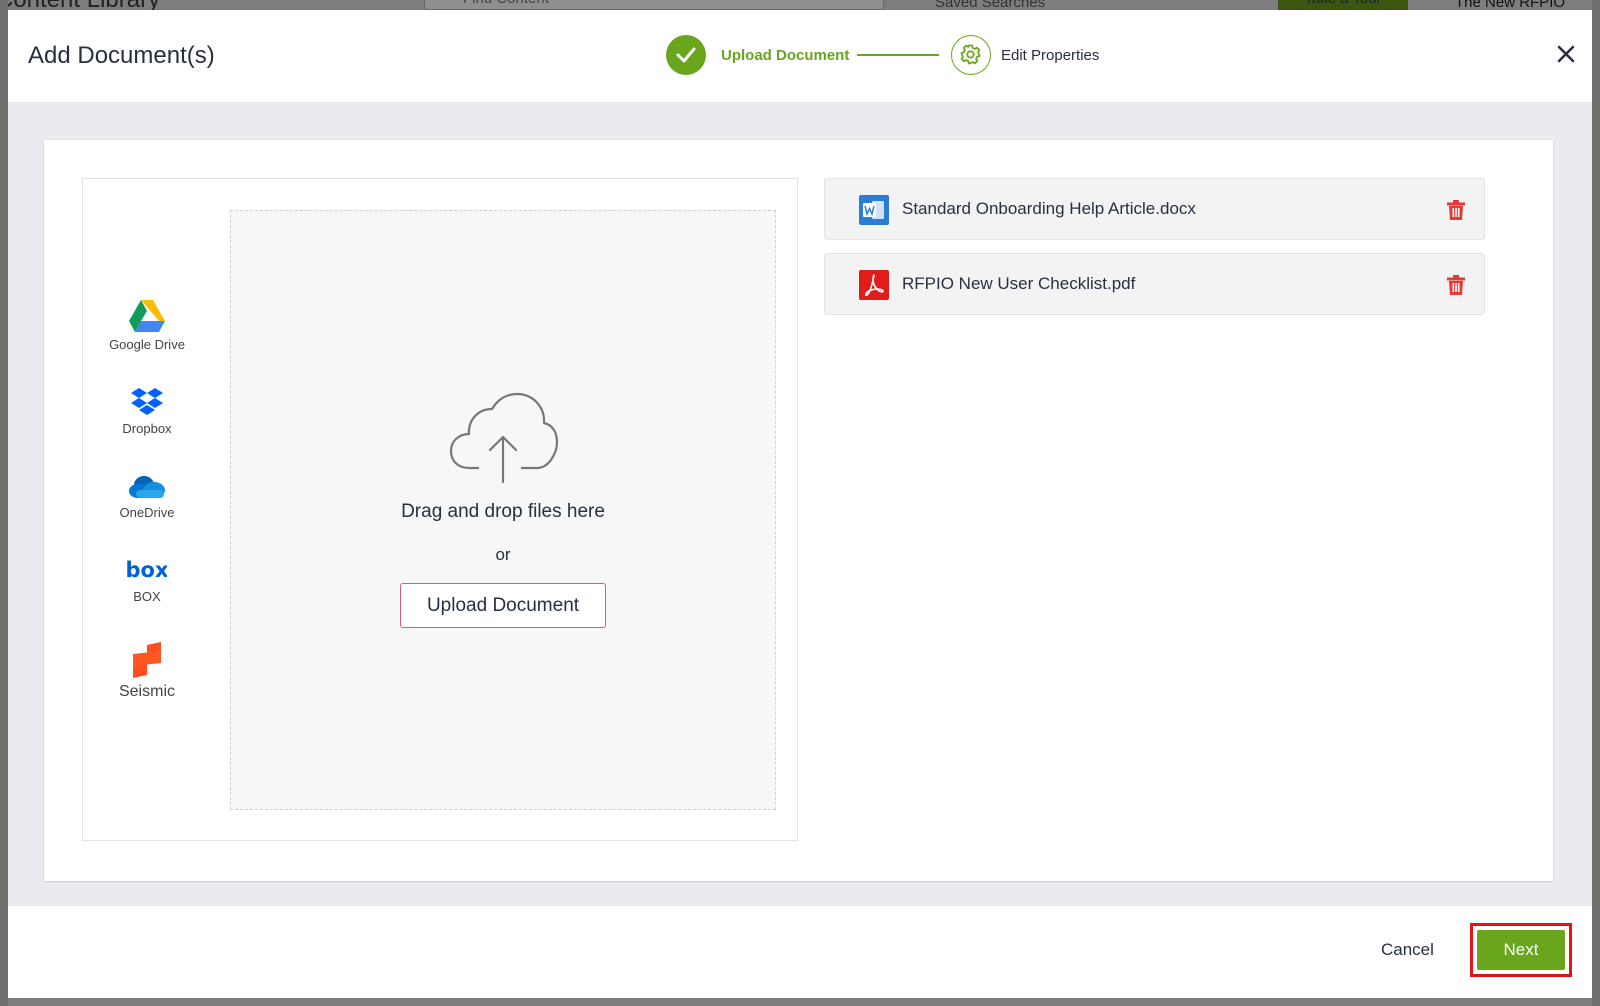  I want to click on bg-tour-button: Take a Tour, so click(1343, 5).